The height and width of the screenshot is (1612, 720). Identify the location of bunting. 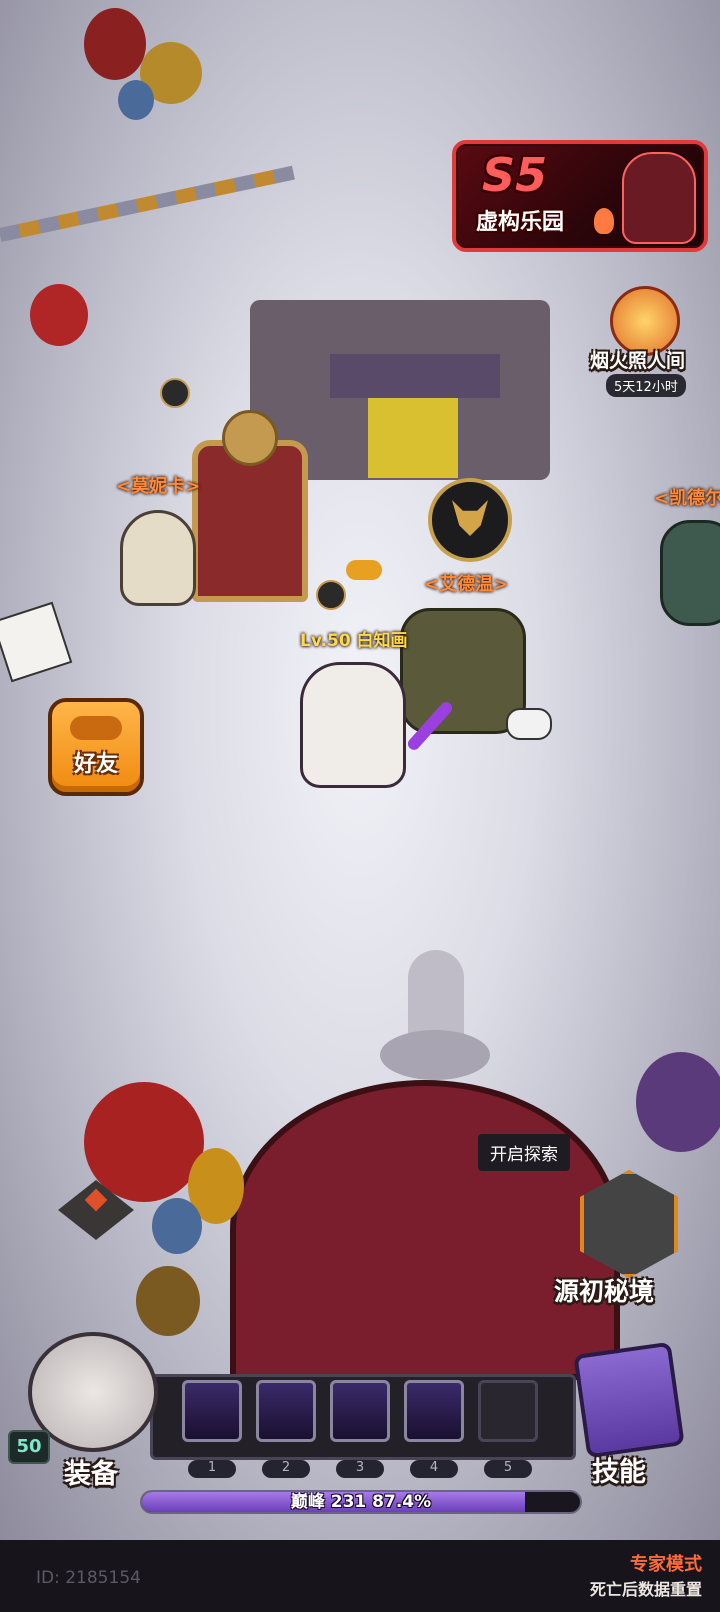
(147, 203).